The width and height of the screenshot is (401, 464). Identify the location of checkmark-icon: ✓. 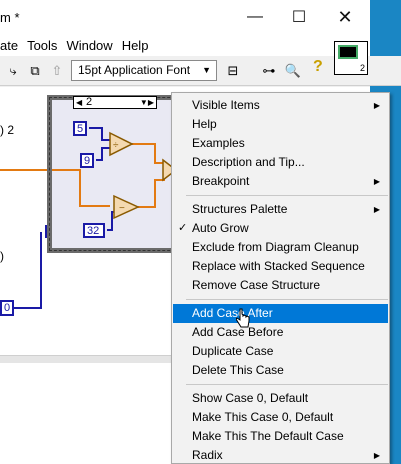
(183, 228).